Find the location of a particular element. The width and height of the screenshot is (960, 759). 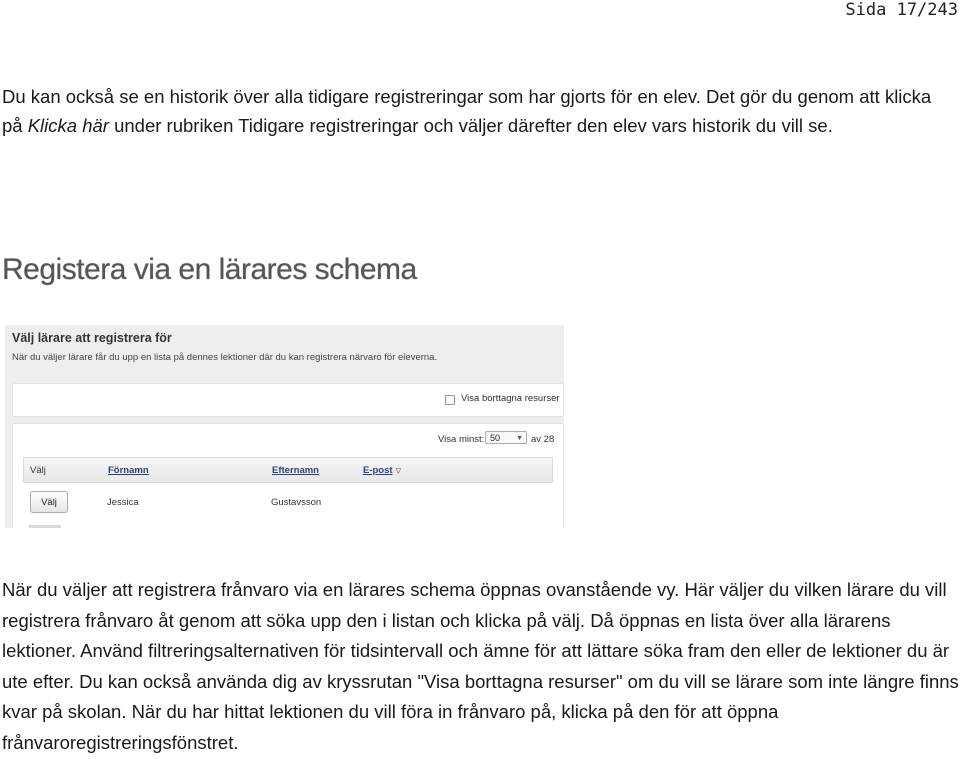

sort-arrow-icon: ▽ is located at coordinates (398, 471).